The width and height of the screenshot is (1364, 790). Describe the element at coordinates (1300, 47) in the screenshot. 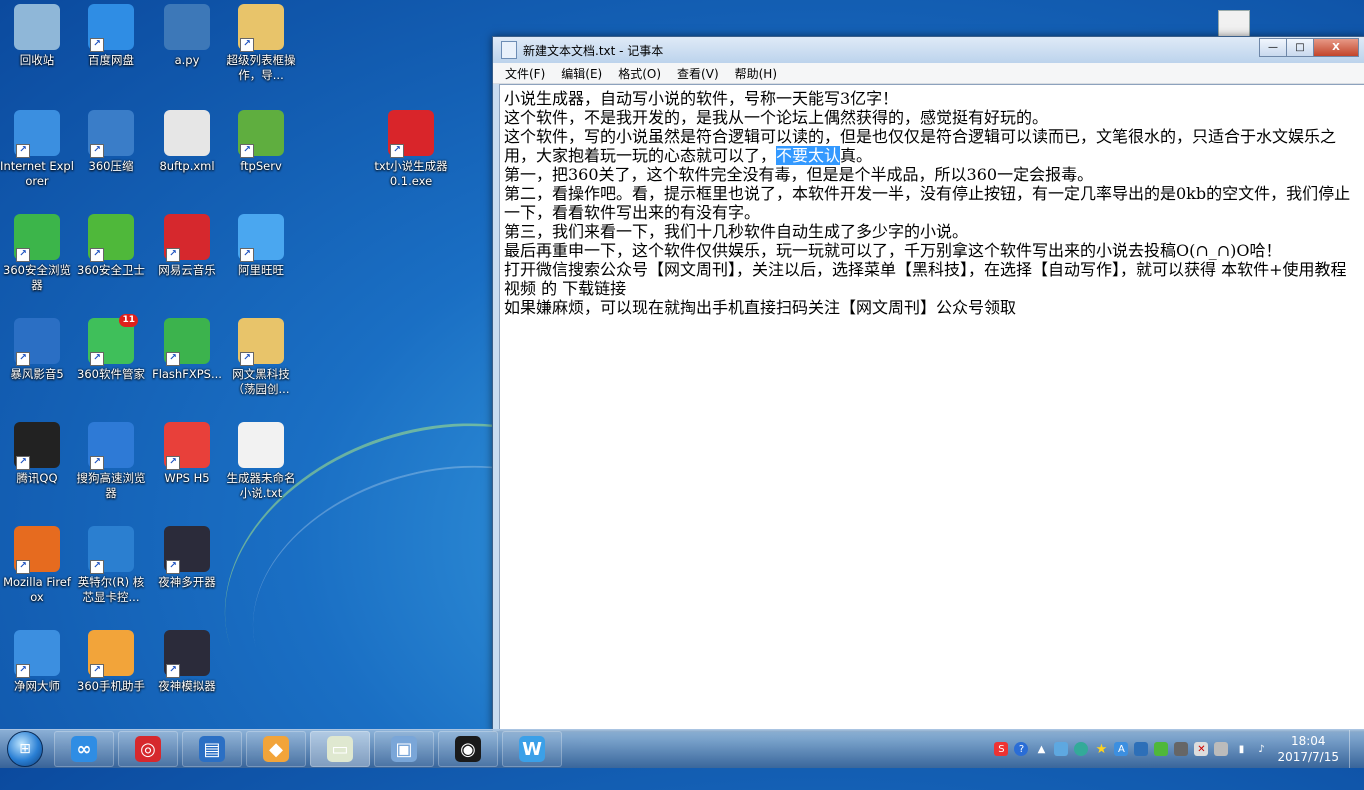

I see `maximize-button: □` at that location.